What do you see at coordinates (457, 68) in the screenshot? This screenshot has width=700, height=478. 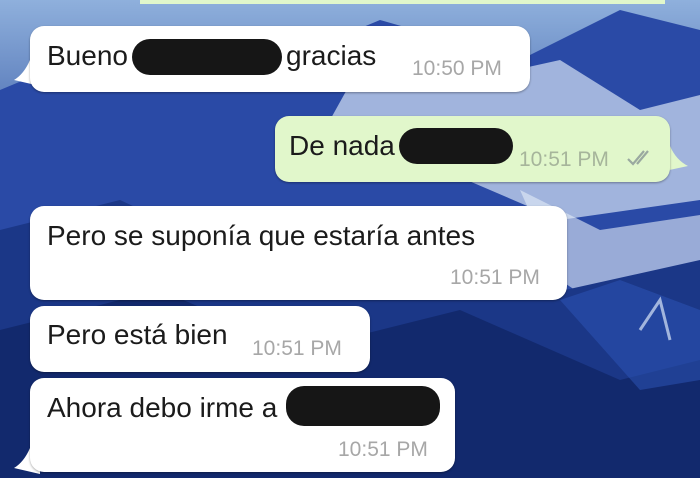 I see `message-timestamp: 10:50 PM` at bounding box center [457, 68].